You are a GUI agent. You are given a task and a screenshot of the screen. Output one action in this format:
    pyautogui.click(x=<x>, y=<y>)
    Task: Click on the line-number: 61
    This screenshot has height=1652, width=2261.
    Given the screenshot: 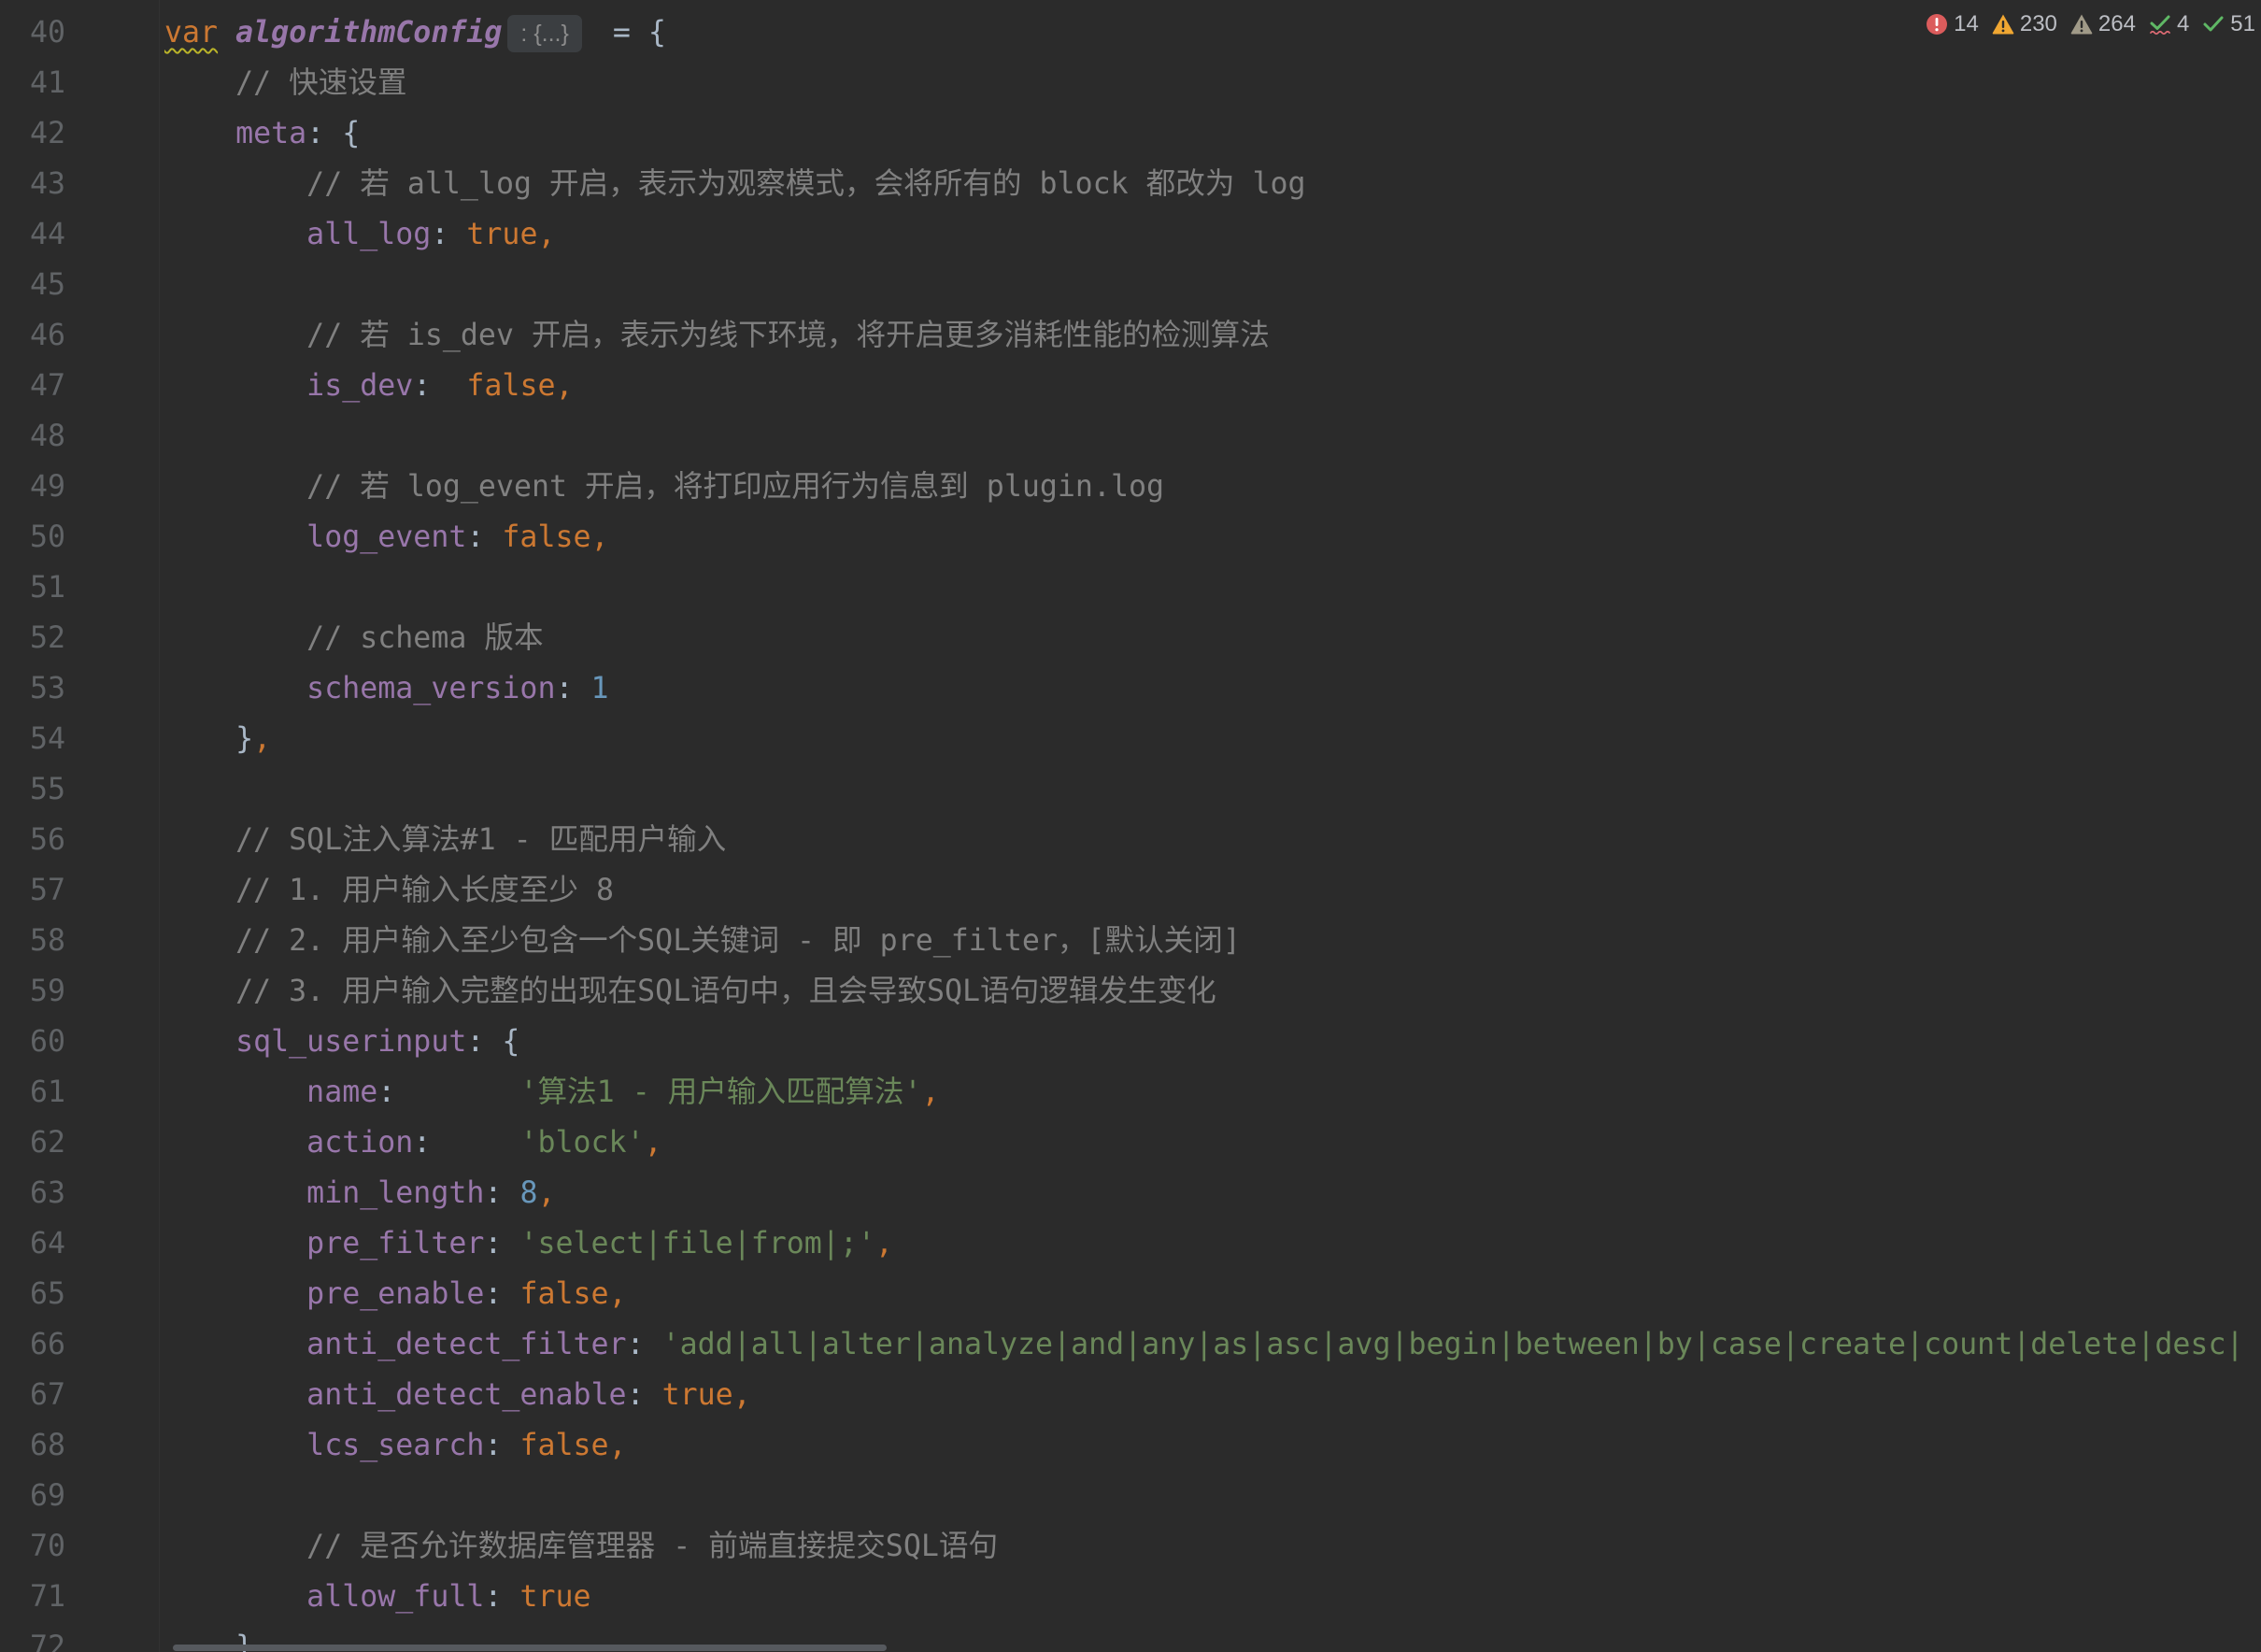 What is the action you would take?
    pyautogui.click(x=32, y=1092)
    